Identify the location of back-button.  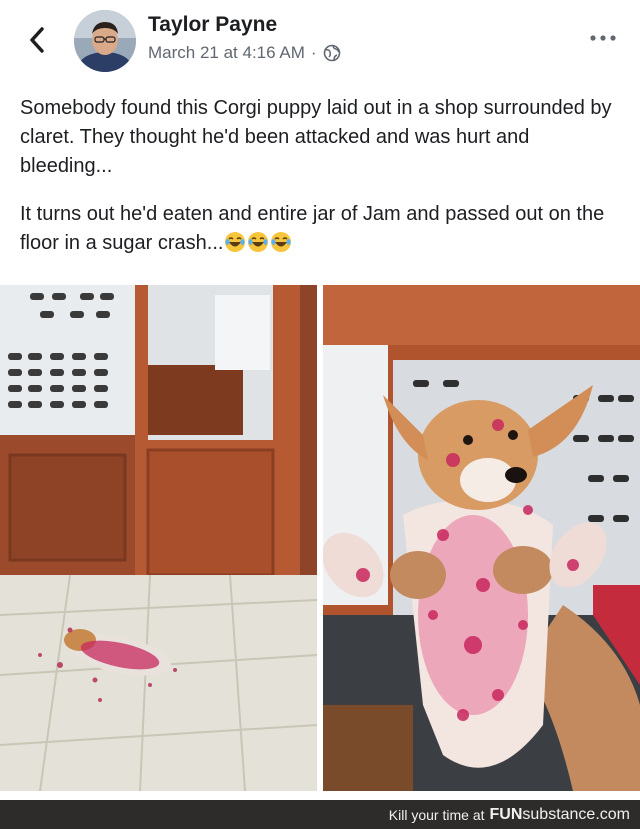
(37, 40).